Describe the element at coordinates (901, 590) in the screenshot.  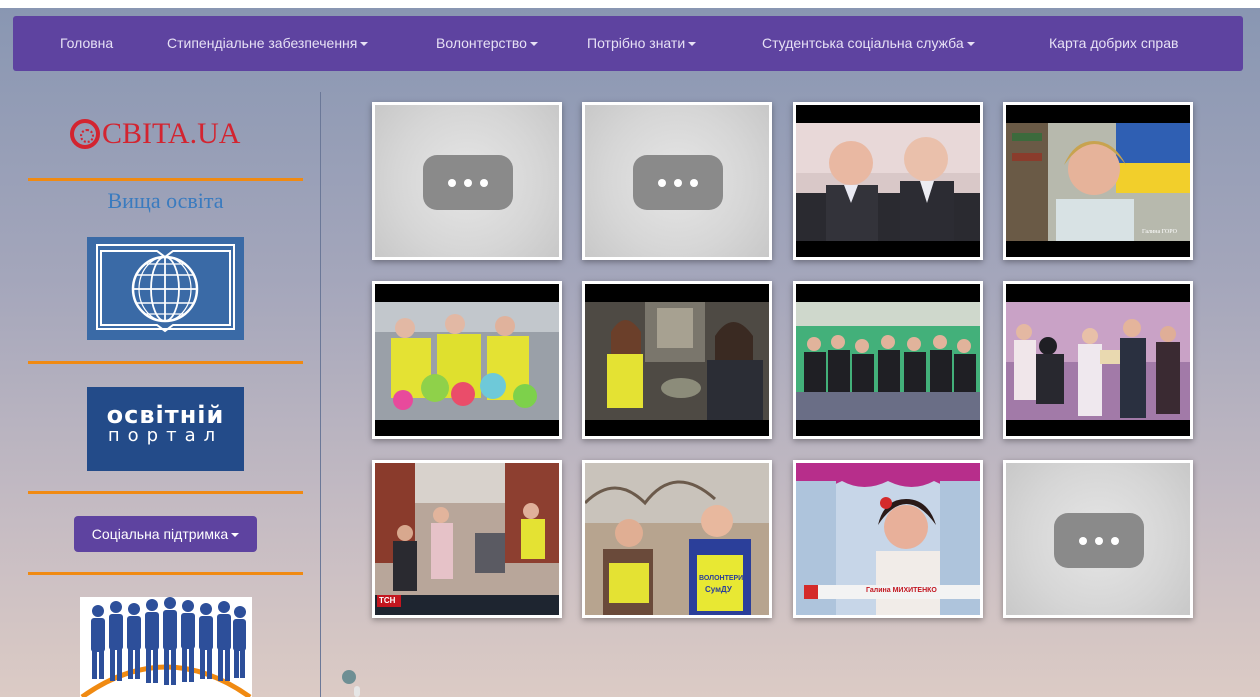
I see `lower-third-name: Галина МИХИТЕНКО` at that location.